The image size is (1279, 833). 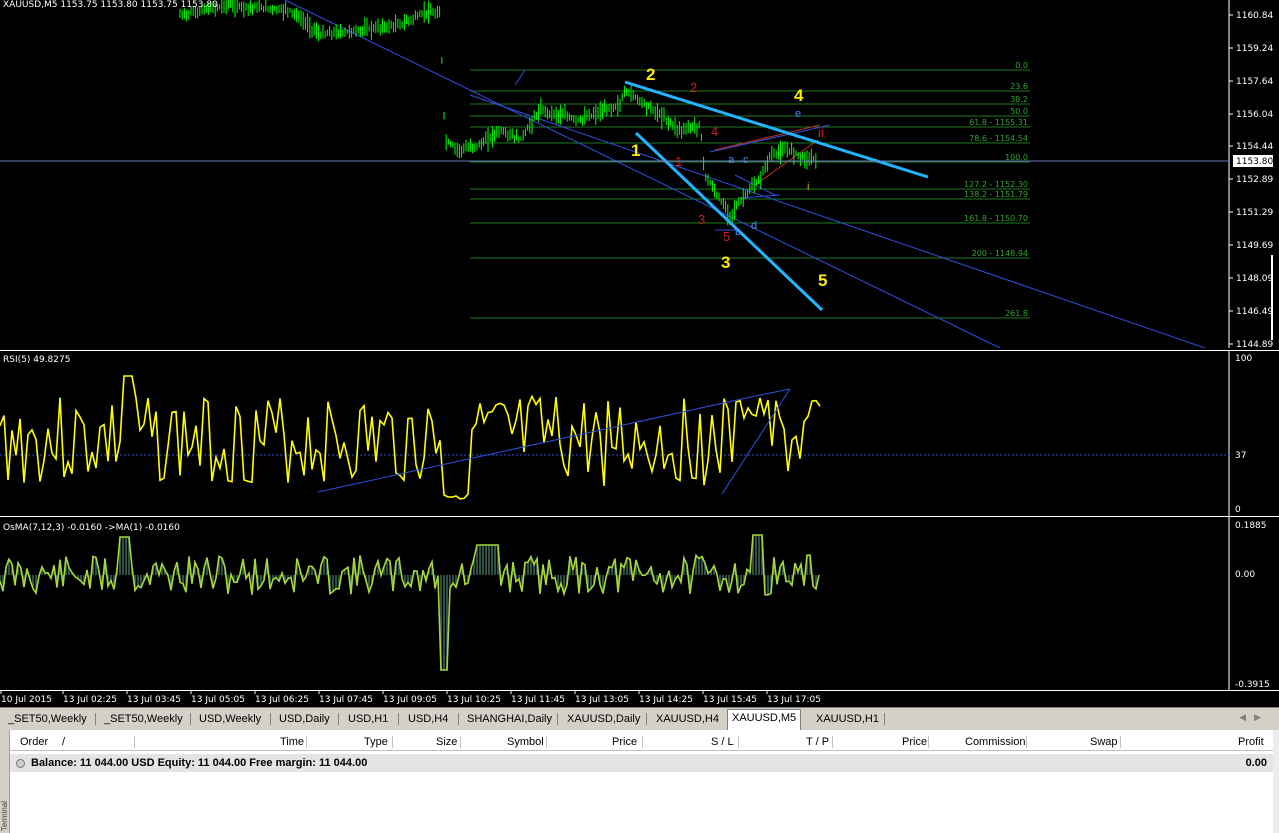 What do you see at coordinates (602, 700) in the screenshot?
I see `time-axis-label: 13 Jul 13:05` at bounding box center [602, 700].